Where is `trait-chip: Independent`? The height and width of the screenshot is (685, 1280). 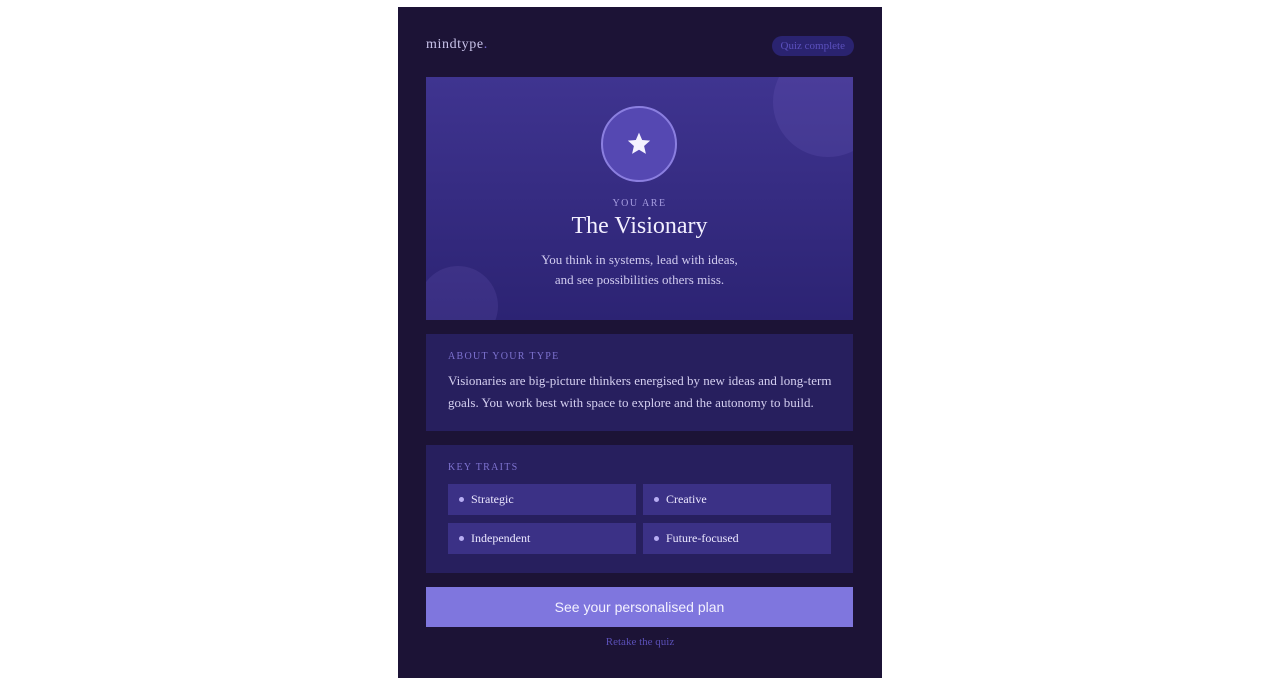 trait-chip: Independent is located at coordinates (542, 538).